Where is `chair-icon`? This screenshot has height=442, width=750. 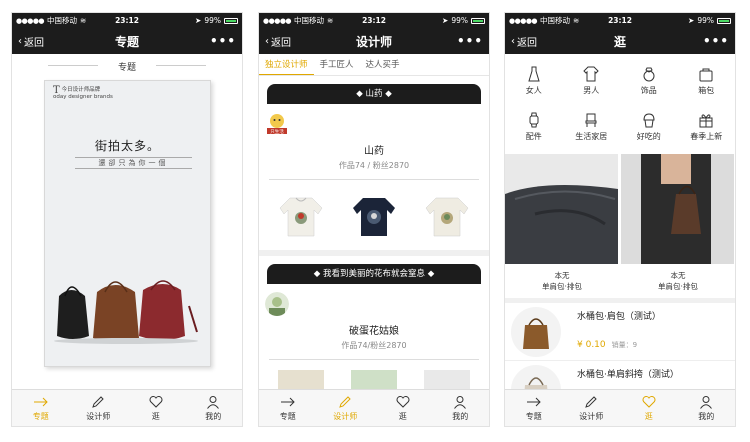 chair-icon is located at coordinates (591, 120).